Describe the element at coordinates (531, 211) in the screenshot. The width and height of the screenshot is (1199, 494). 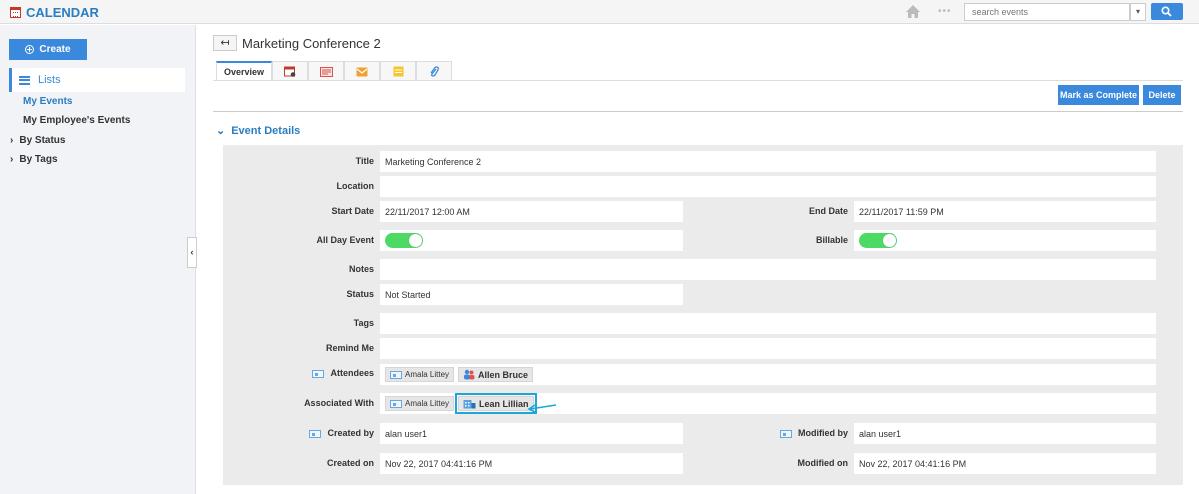
I see `start-date-field: 22/11/2017 12:00 AM` at that location.